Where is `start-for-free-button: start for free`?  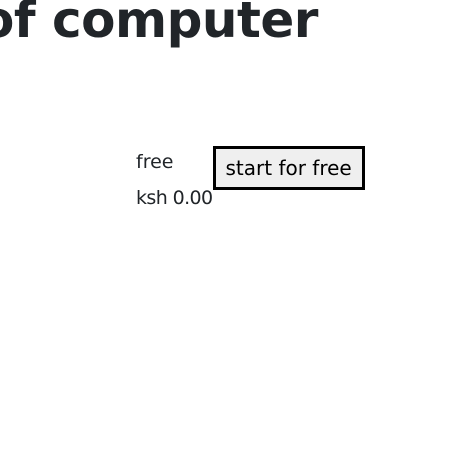 start-for-free-button: start for free is located at coordinates (288, 168).